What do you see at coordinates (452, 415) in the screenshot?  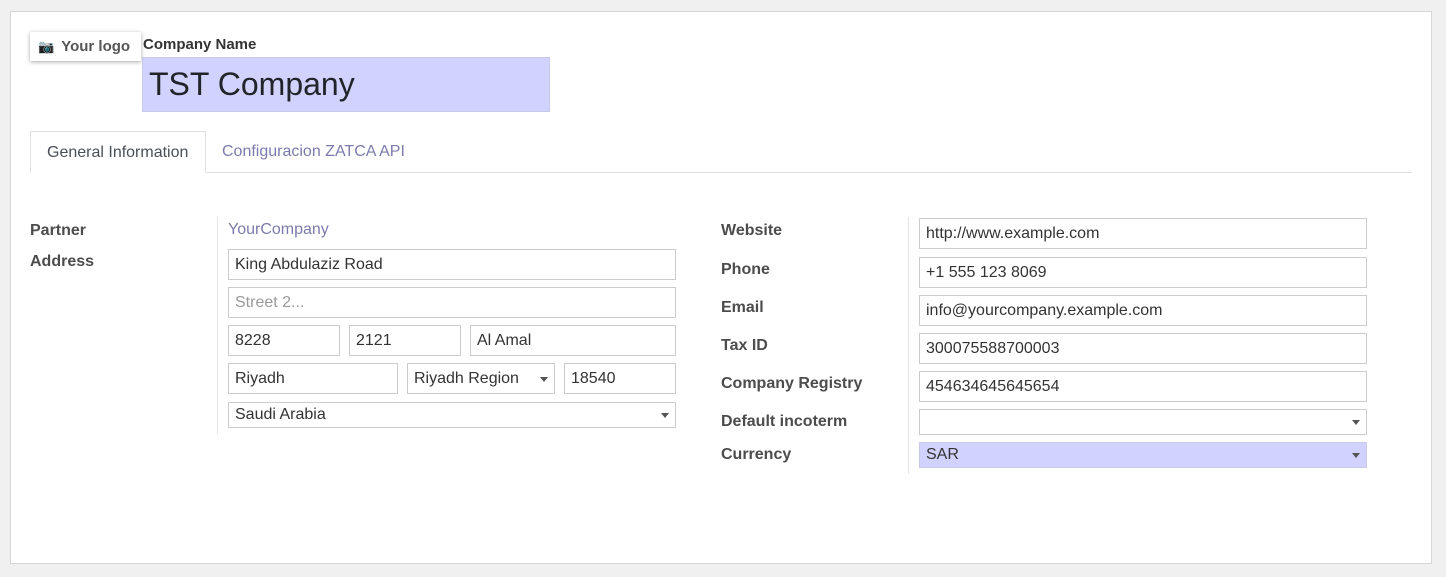 I see `country-select: Saudi Arabia` at bounding box center [452, 415].